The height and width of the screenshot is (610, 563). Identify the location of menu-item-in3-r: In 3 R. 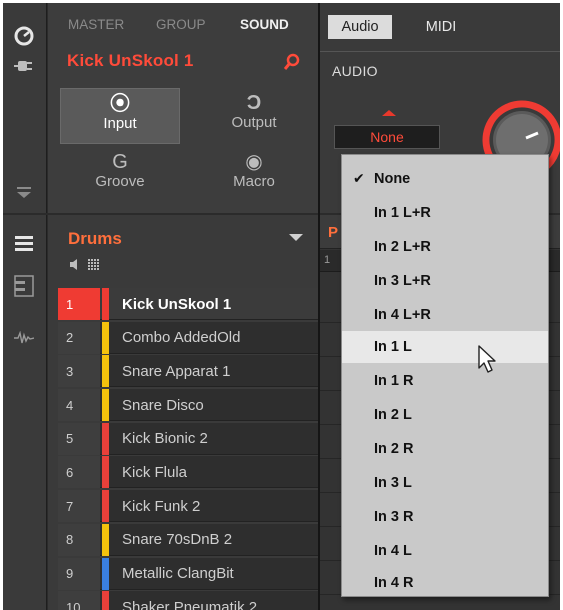
(445, 517).